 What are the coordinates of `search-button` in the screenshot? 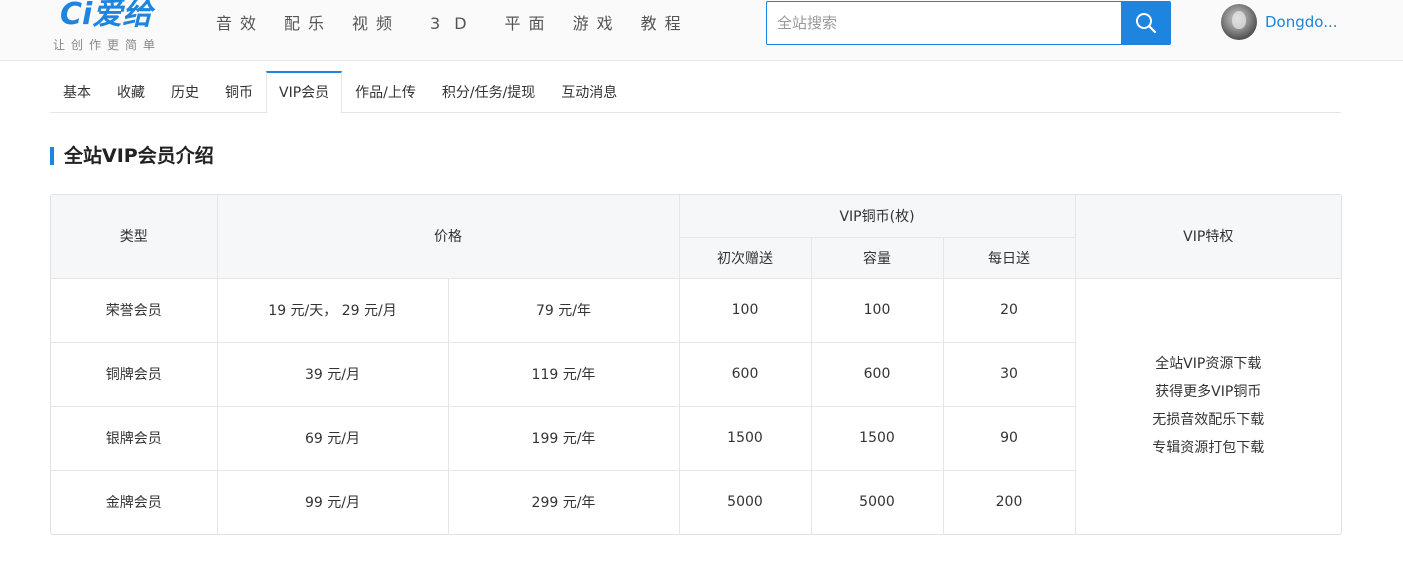 It's located at (1146, 23).